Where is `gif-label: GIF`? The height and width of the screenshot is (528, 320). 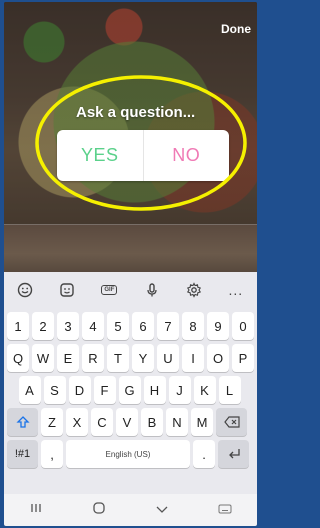
gif-label: GIF is located at coordinates (109, 290).